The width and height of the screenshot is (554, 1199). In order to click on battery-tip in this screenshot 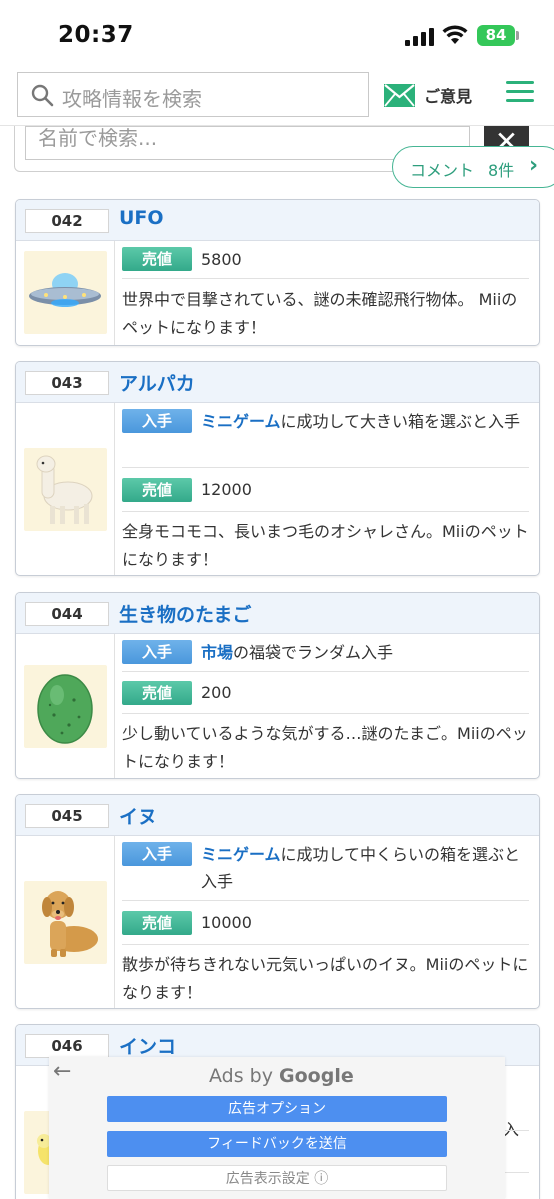, I will do `click(517, 35)`.